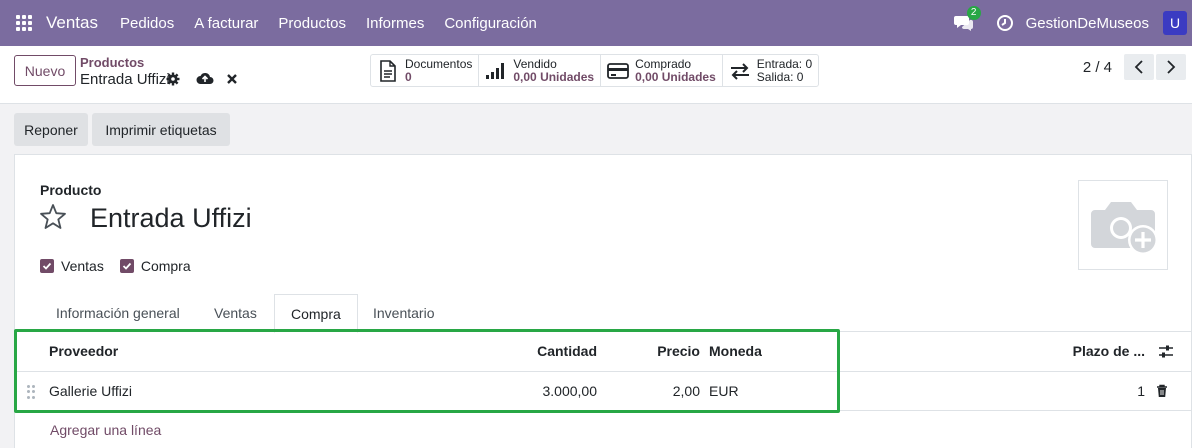 The height and width of the screenshot is (448, 1192). I want to click on print-labels-button: Imprimir etiquetas, so click(161, 129).